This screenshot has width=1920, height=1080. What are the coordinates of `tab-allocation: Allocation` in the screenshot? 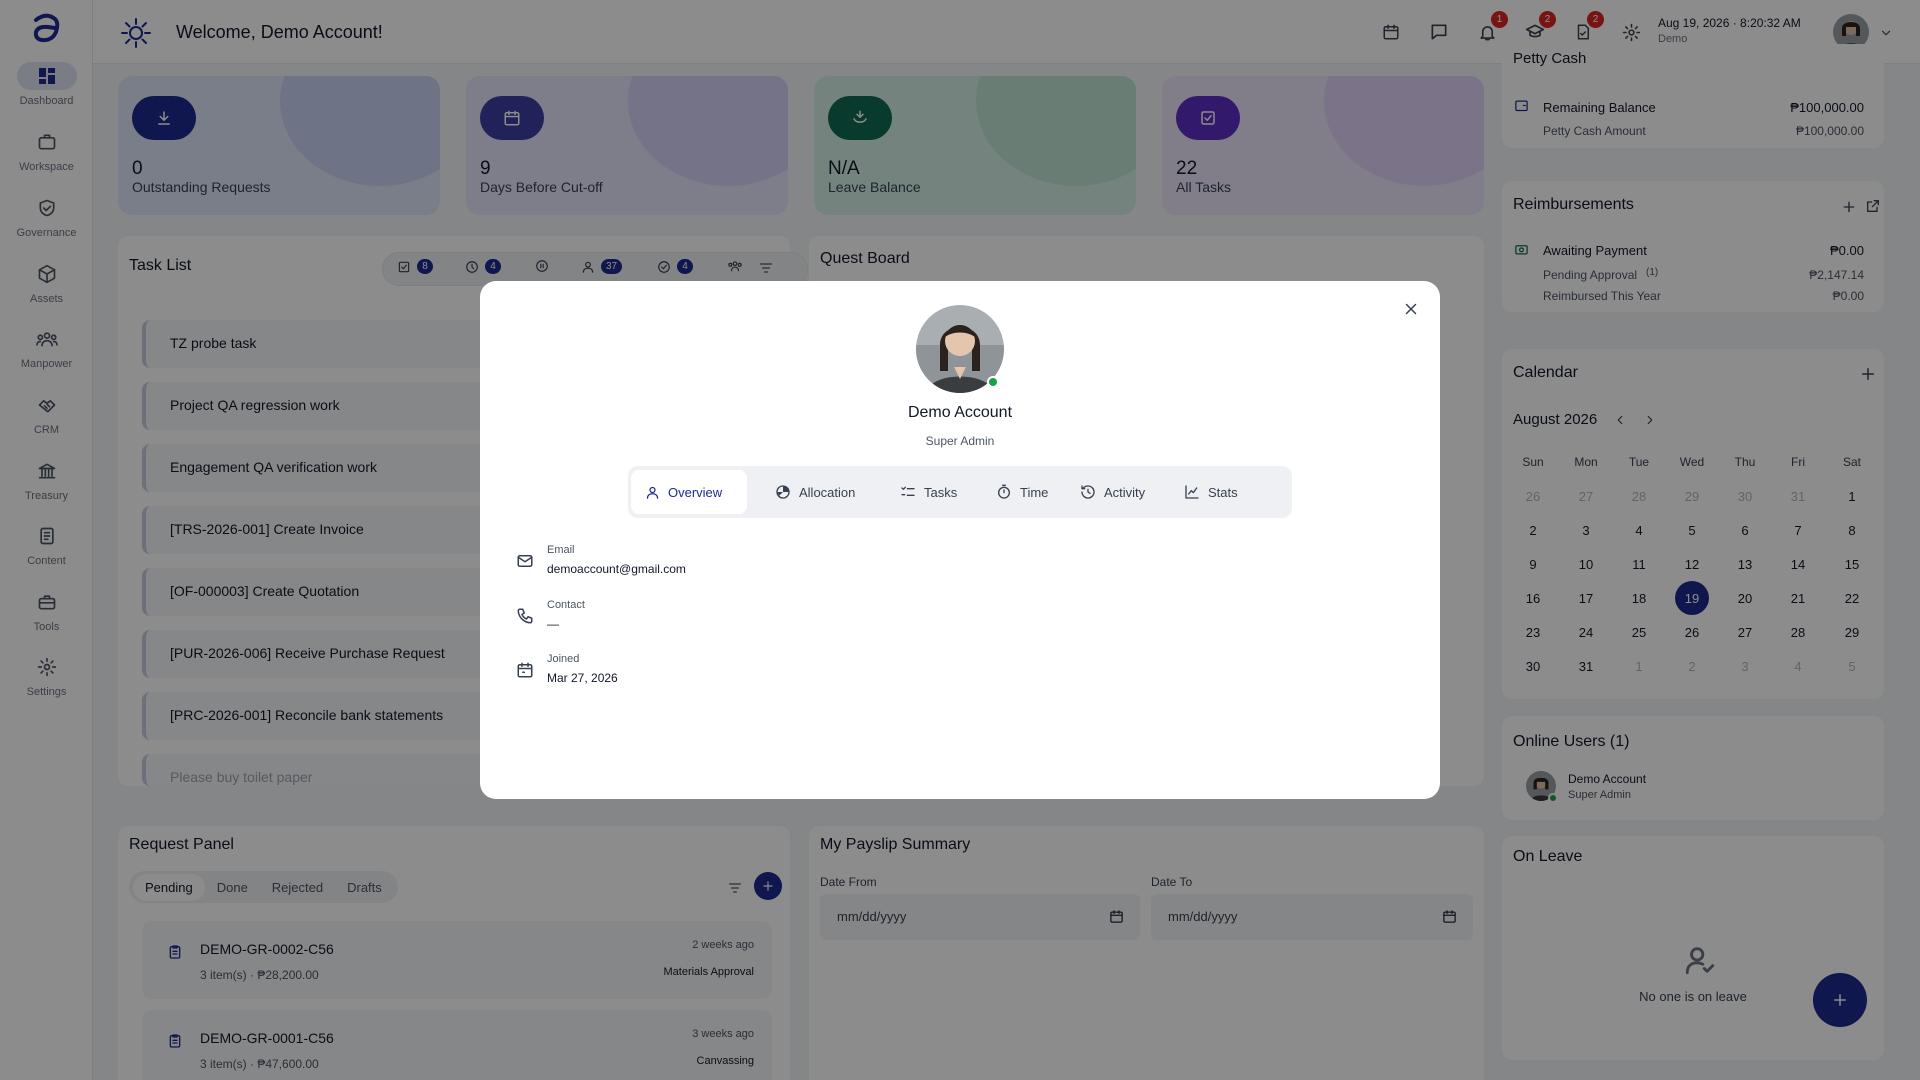 It's located at (815, 492).